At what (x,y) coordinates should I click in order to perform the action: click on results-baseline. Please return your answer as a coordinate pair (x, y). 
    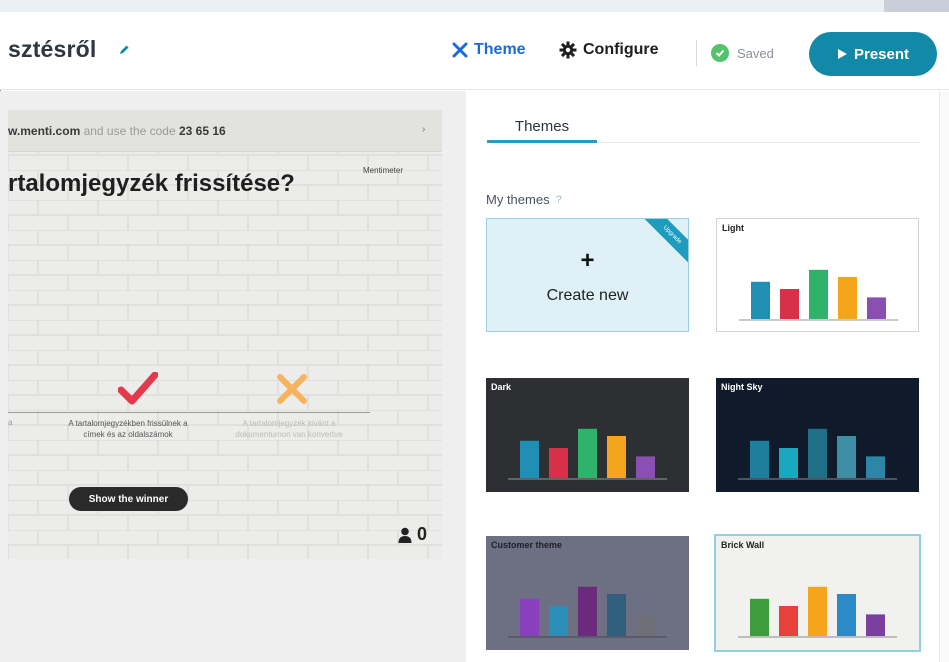
    Looking at the image, I should click on (189, 412).